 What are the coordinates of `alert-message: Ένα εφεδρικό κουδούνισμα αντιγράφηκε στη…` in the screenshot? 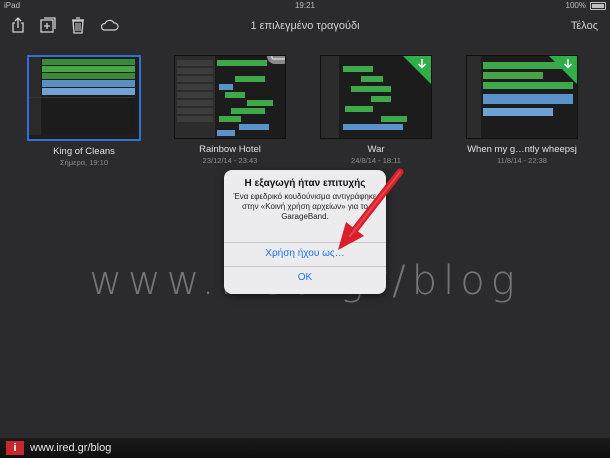 It's located at (305, 206).